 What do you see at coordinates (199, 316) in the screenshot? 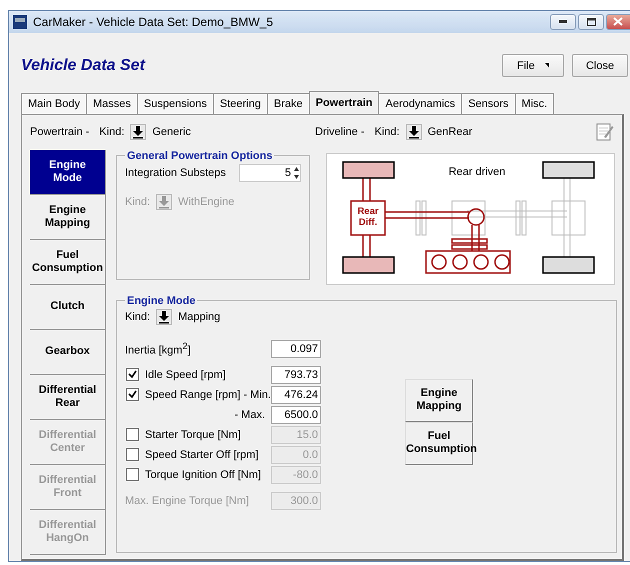
I see `kind-value: Mapping` at bounding box center [199, 316].